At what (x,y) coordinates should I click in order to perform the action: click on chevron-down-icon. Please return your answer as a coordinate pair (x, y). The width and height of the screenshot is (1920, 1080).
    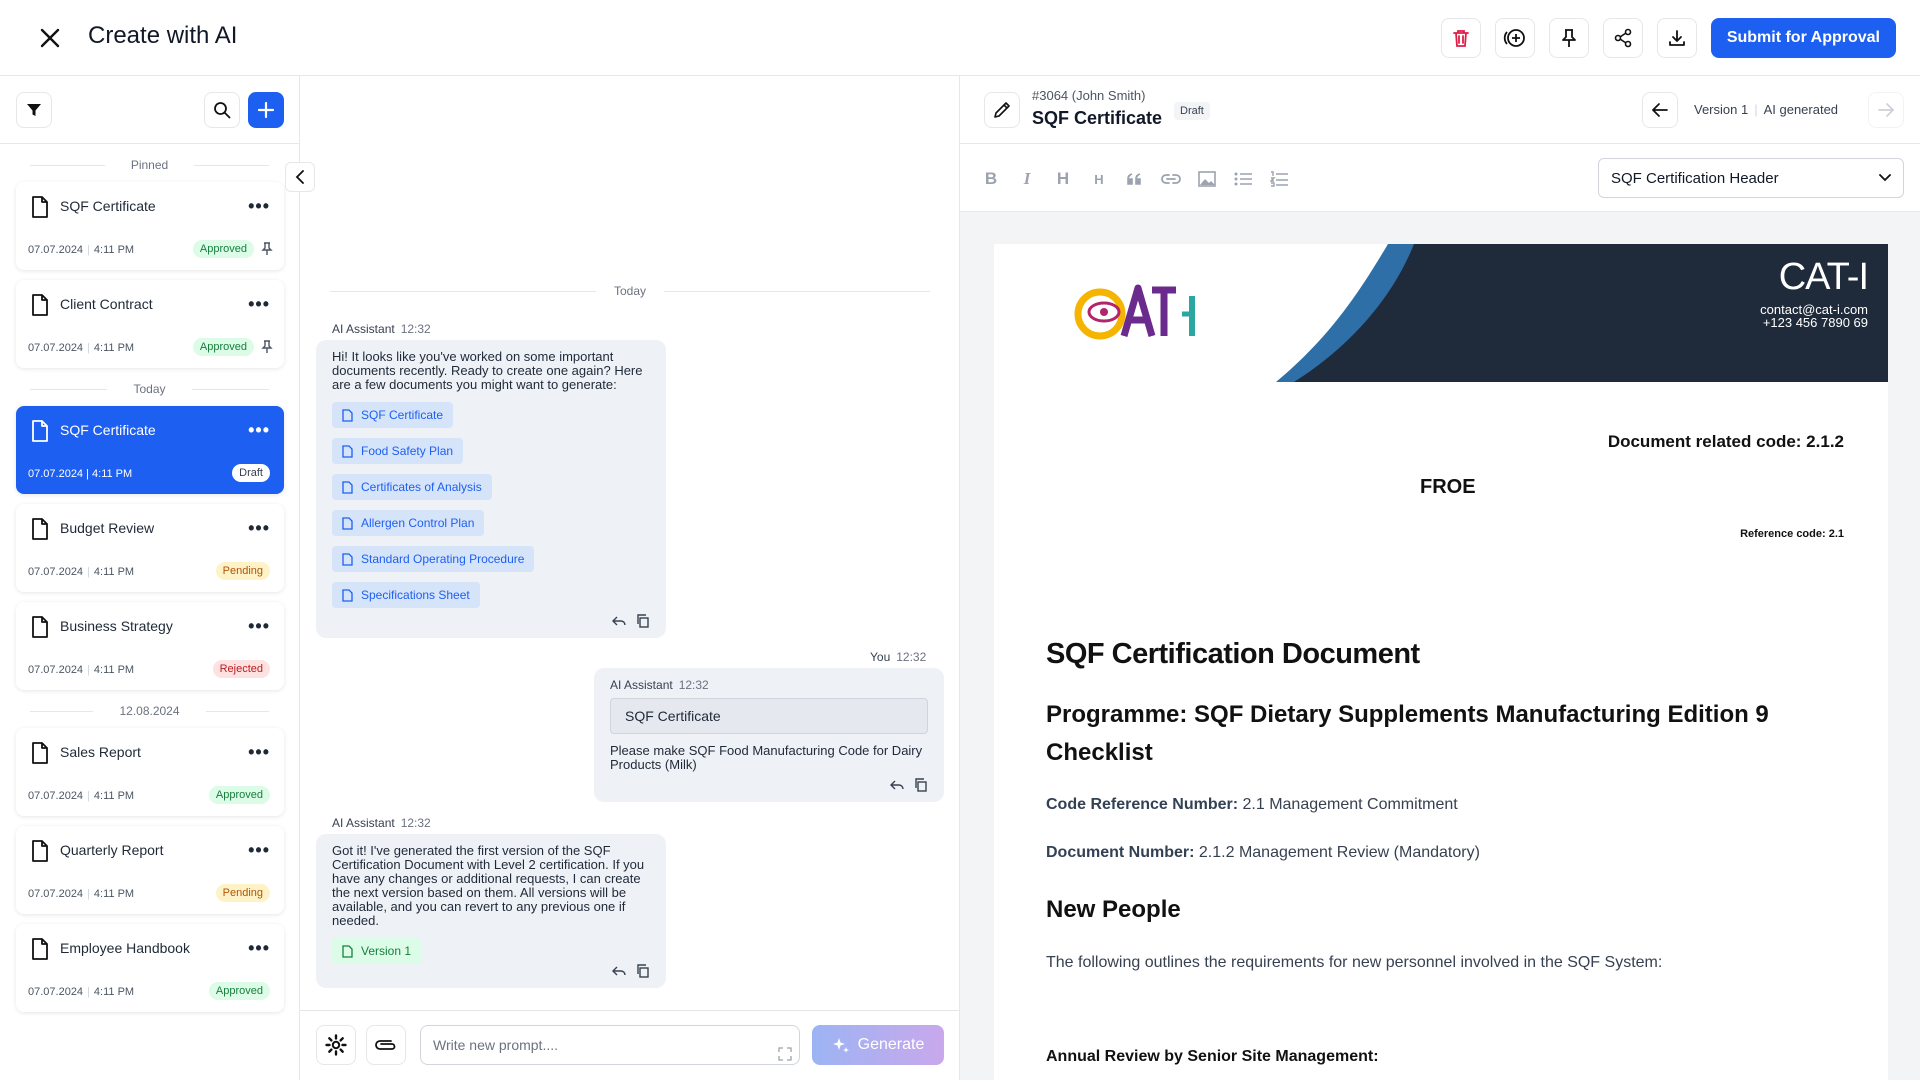
    Looking at the image, I should click on (1885, 178).